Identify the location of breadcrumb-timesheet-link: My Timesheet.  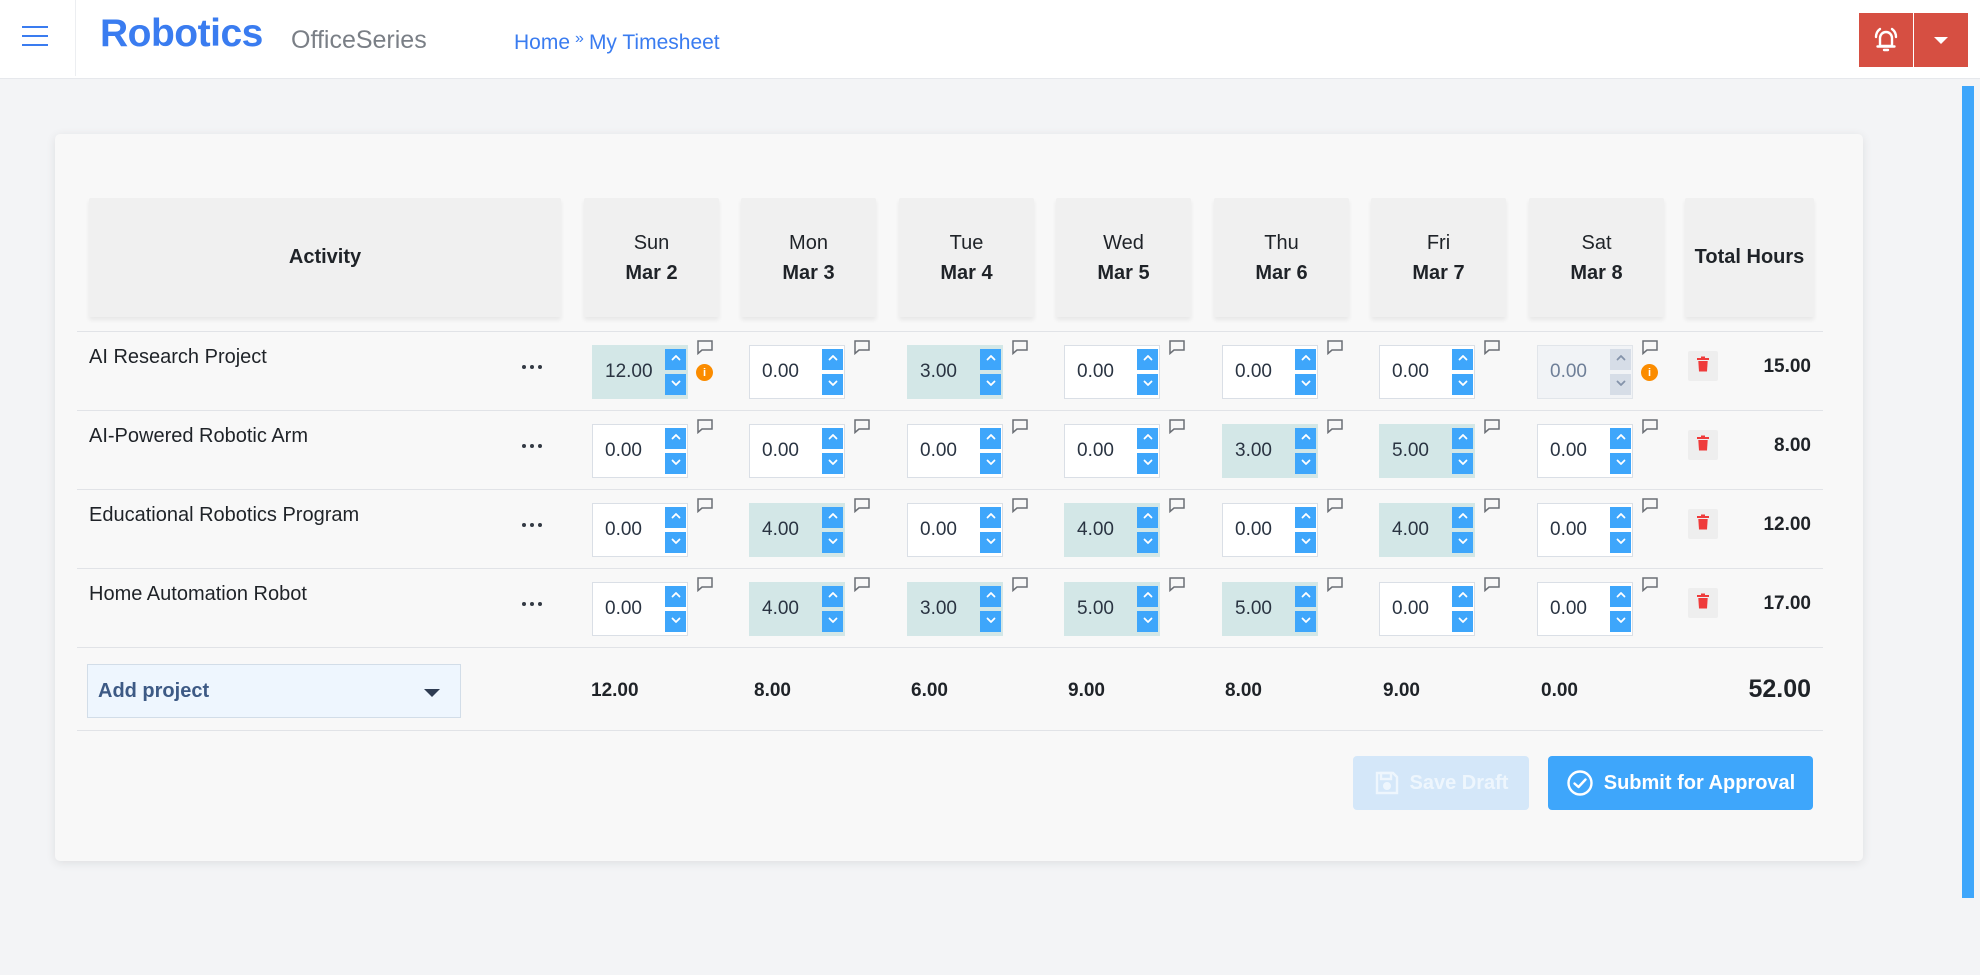
(654, 43).